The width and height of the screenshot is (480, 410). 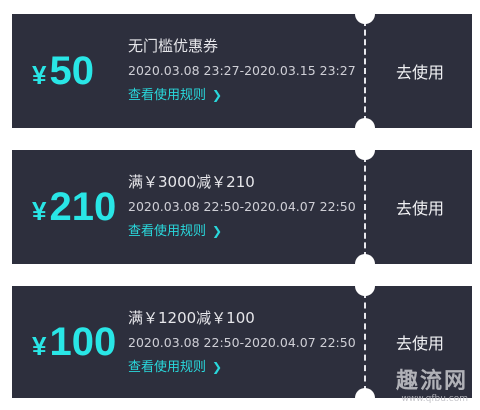 What do you see at coordinates (191, 318) in the screenshot?
I see `coupon-title: 满￥1200减￥100` at bounding box center [191, 318].